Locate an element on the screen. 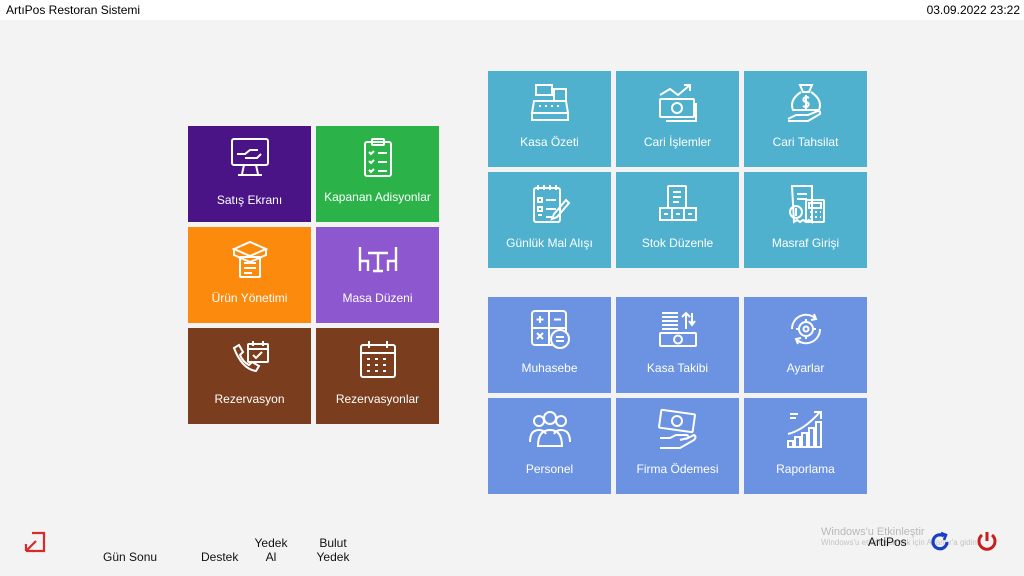  hand-cash-icon is located at coordinates (677, 432).